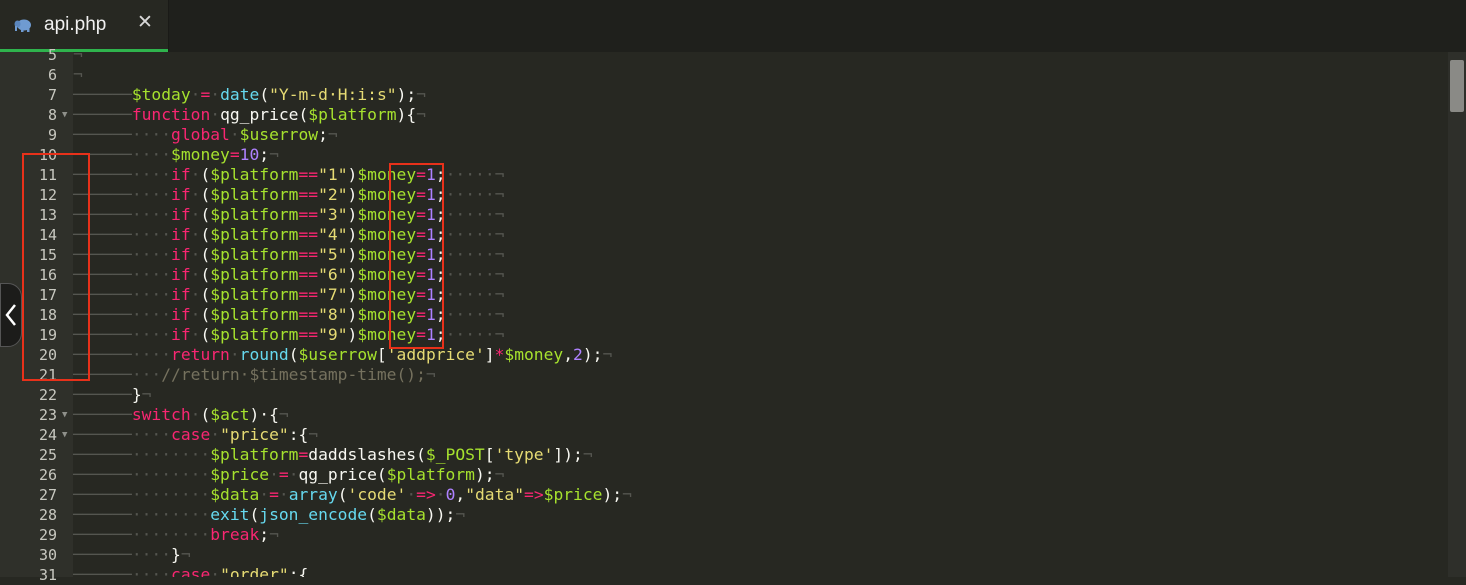 The width and height of the screenshot is (1466, 585). I want to click on sidebar-toggle-handle, so click(11, 315).